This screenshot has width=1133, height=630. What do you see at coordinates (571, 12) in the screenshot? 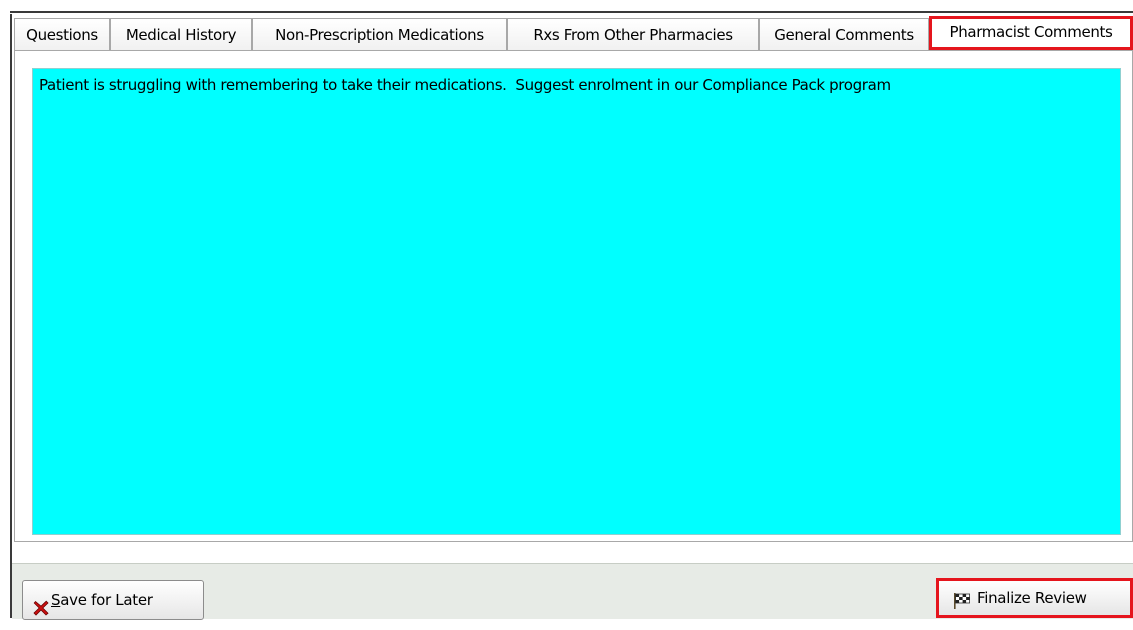
I see `window-top-border` at bounding box center [571, 12].